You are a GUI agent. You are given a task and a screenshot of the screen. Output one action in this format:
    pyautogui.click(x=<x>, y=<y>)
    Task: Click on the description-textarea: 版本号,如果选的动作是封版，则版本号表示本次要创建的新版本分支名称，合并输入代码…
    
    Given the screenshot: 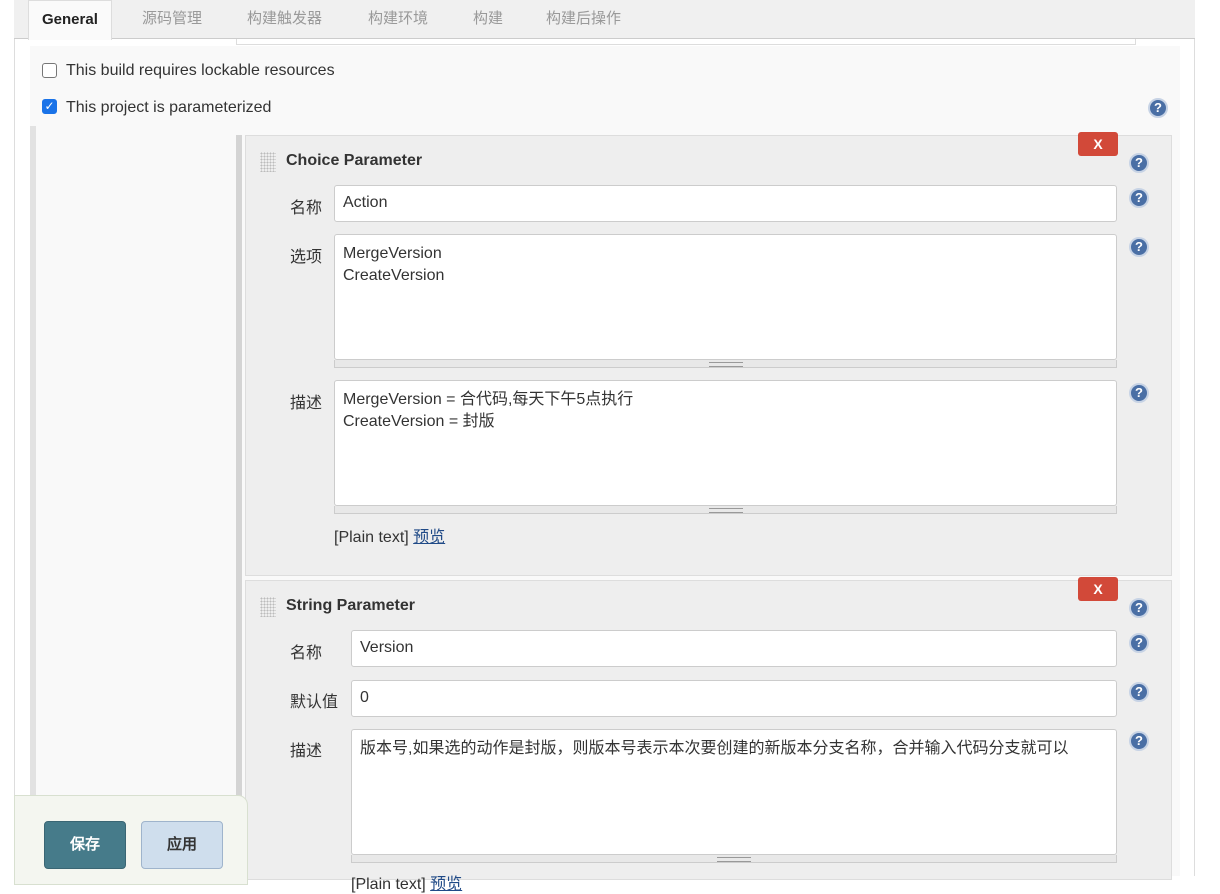 What is the action you would take?
    pyautogui.click(x=734, y=792)
    